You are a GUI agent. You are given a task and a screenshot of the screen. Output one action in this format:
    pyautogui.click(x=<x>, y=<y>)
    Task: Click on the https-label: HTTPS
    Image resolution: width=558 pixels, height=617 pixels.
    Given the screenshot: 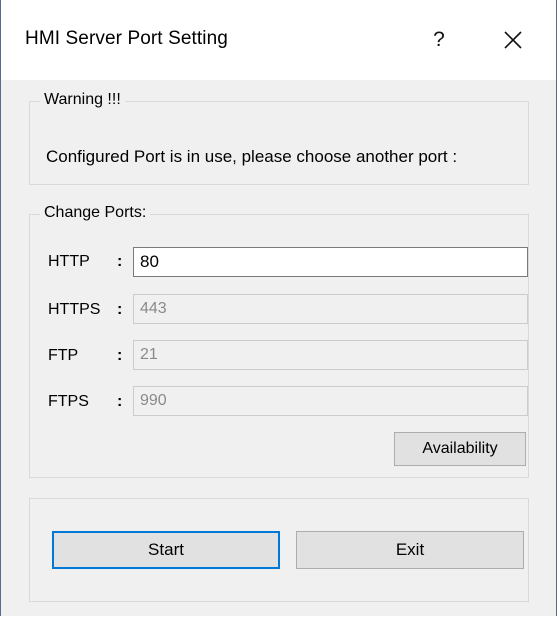 What is the action you would take?
    pyautogui.click(x=74, y=309)
    